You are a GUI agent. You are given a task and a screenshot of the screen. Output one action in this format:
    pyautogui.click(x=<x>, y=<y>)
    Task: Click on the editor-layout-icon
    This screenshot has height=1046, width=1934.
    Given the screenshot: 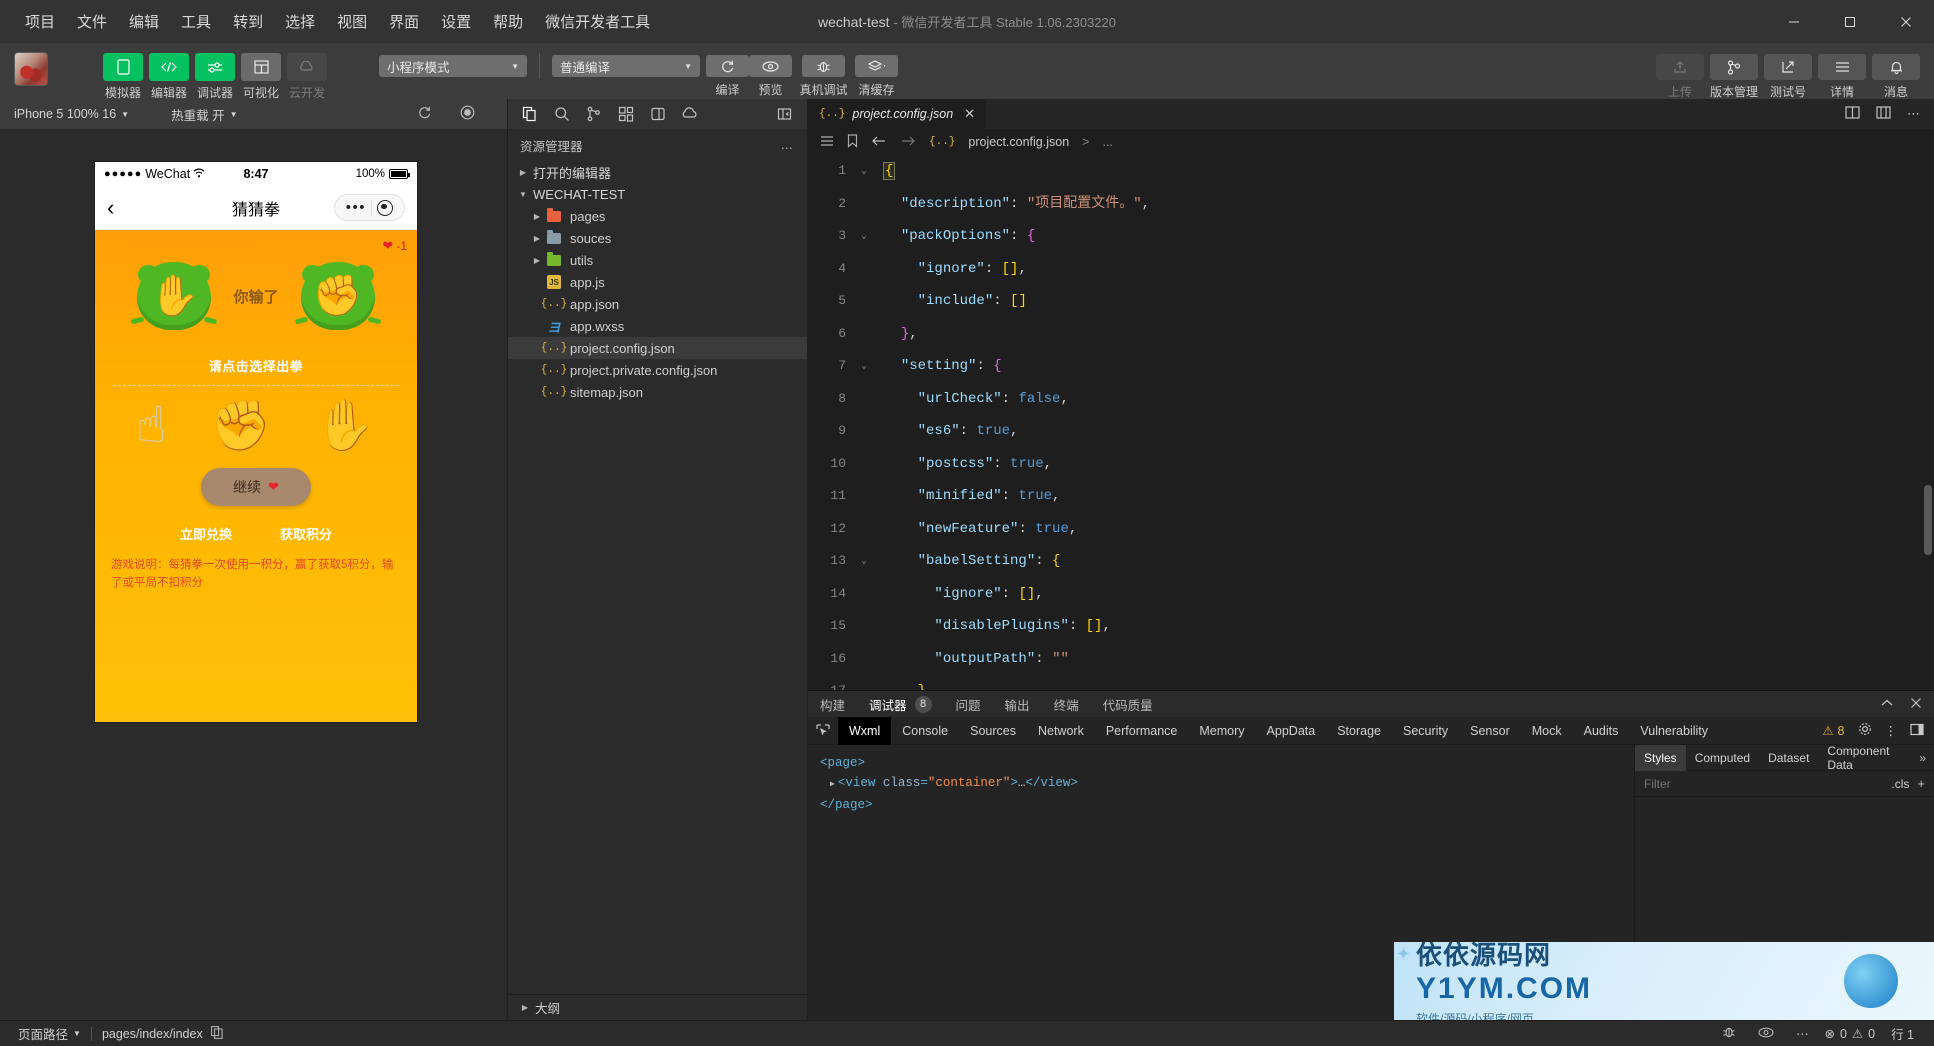 What is the action you would take?
    pyautogui.click(x=1883, y=114)
    